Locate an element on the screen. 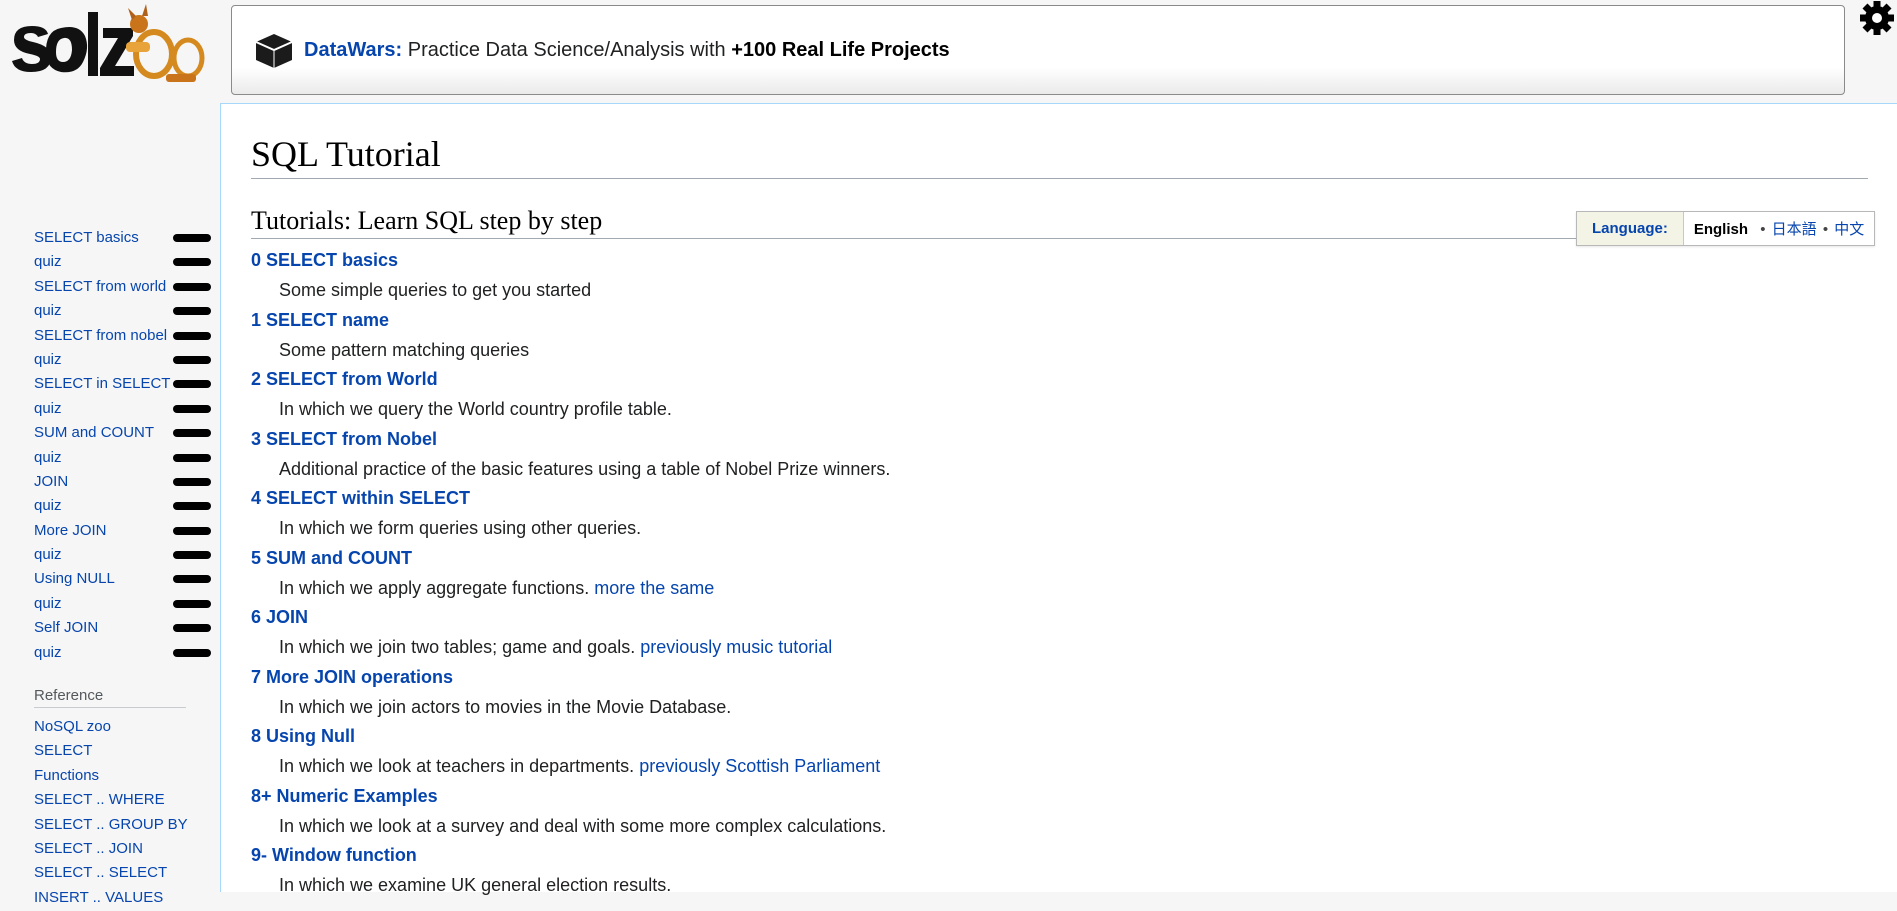 The width and height of the screenshot is (1897, 911). tutorial-extra-link: previously music tutorial is located at coordinates (736, 647).